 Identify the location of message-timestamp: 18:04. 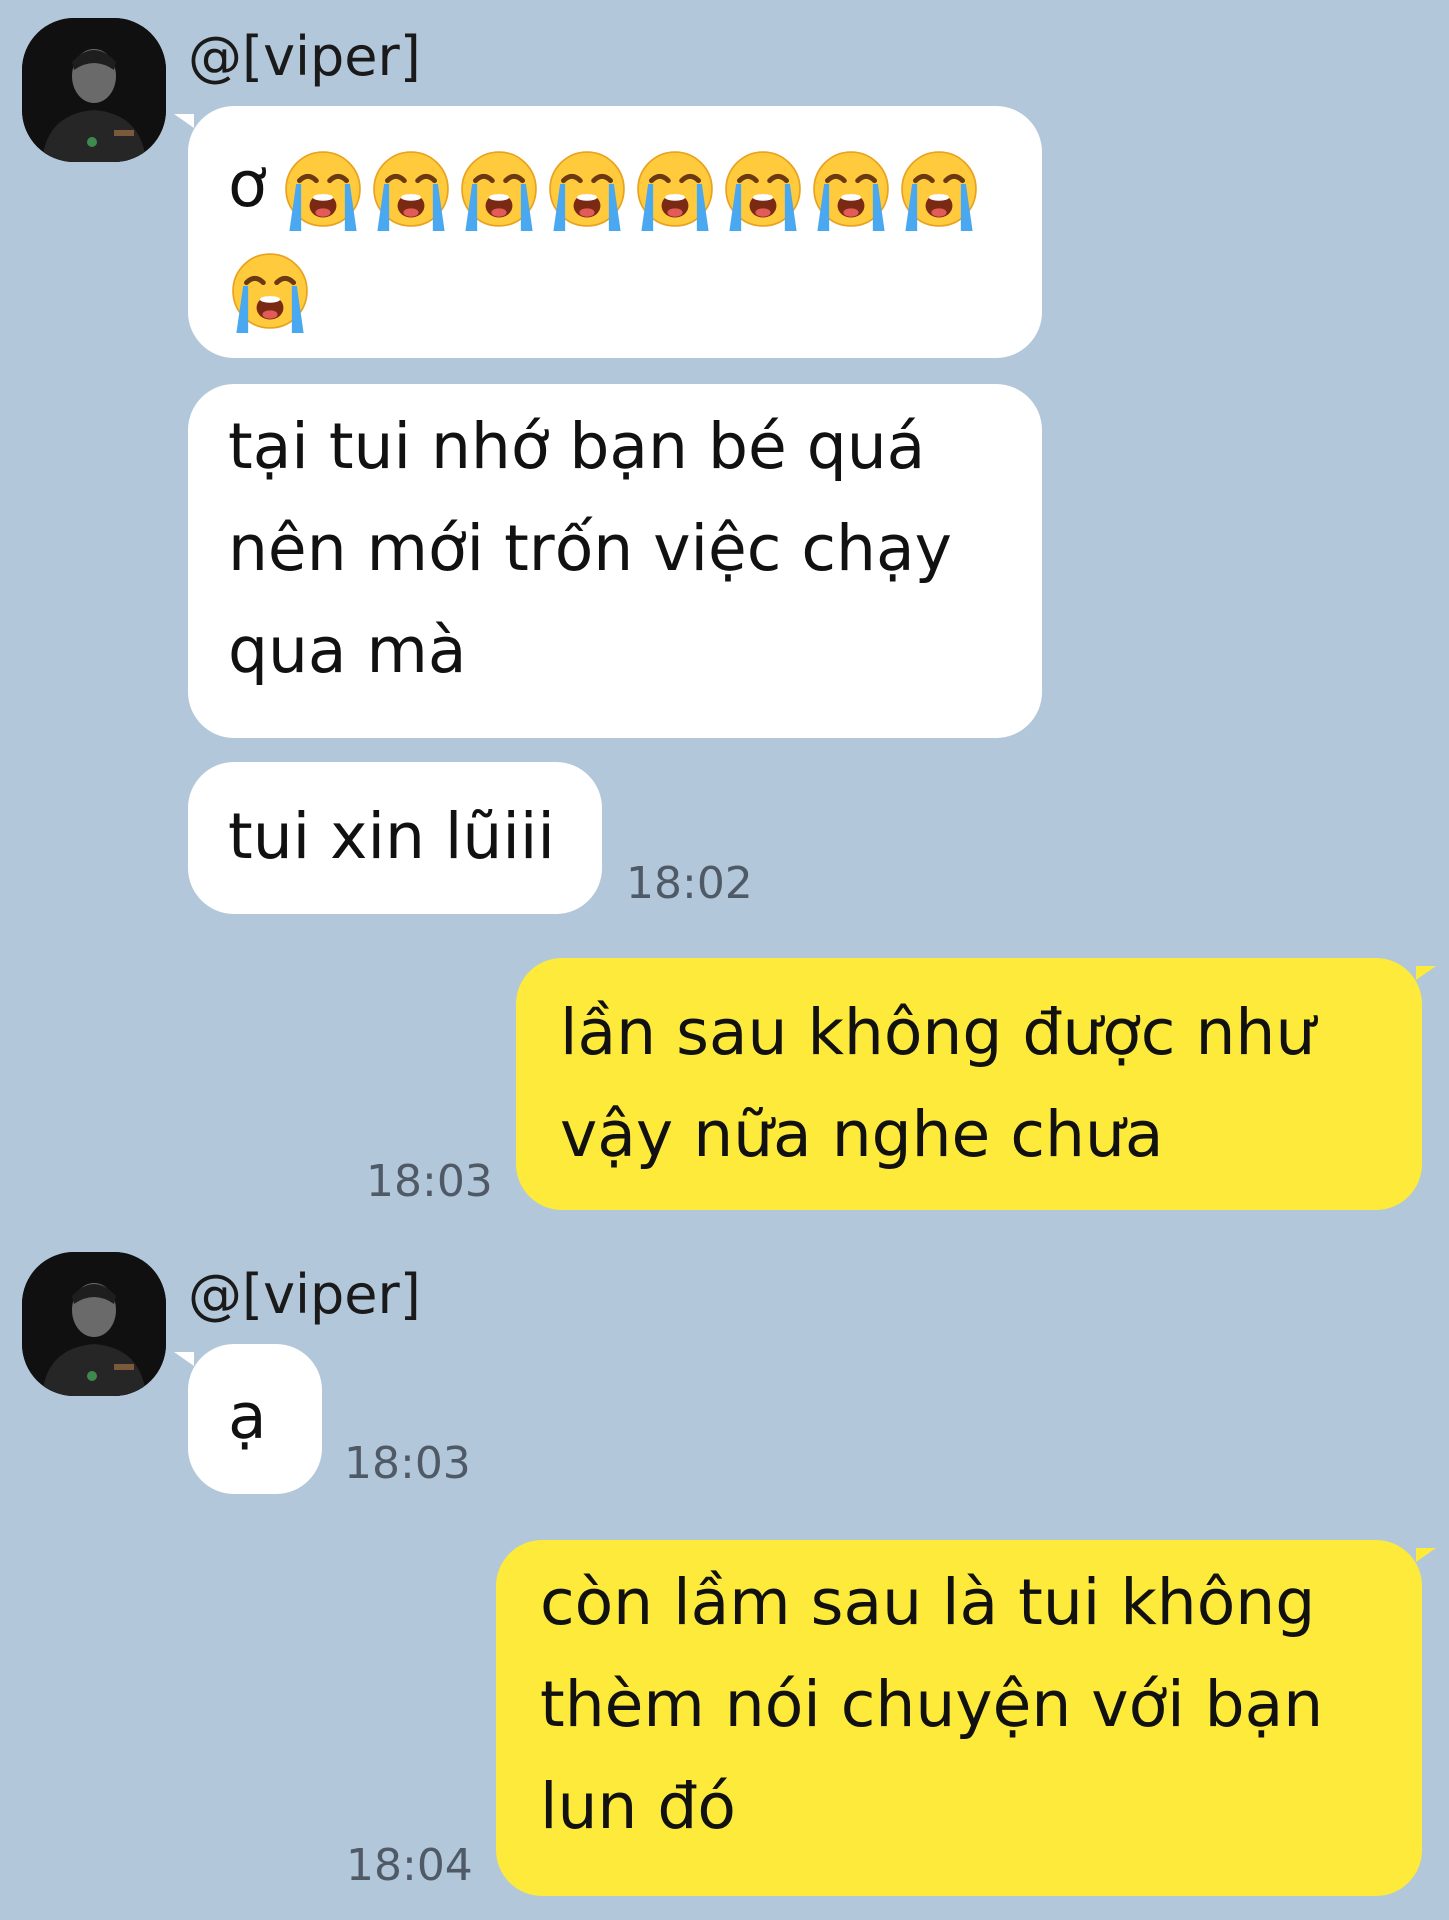
(409, 1865).